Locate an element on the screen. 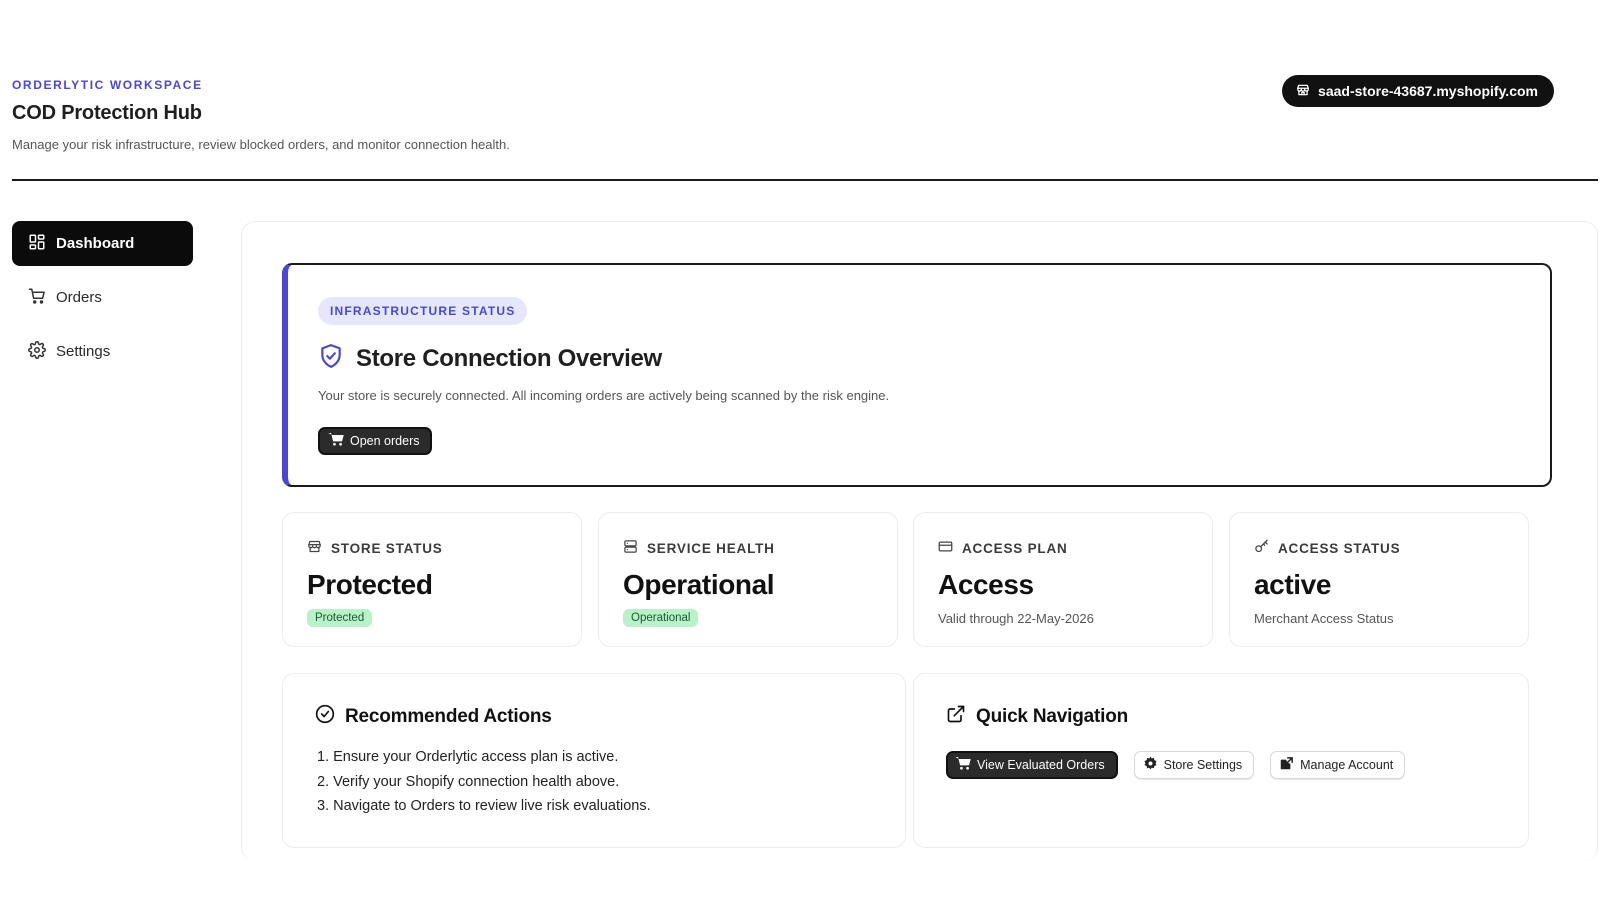  stat-label: SERVICE HEALTH is located at coordinates (711, 548).